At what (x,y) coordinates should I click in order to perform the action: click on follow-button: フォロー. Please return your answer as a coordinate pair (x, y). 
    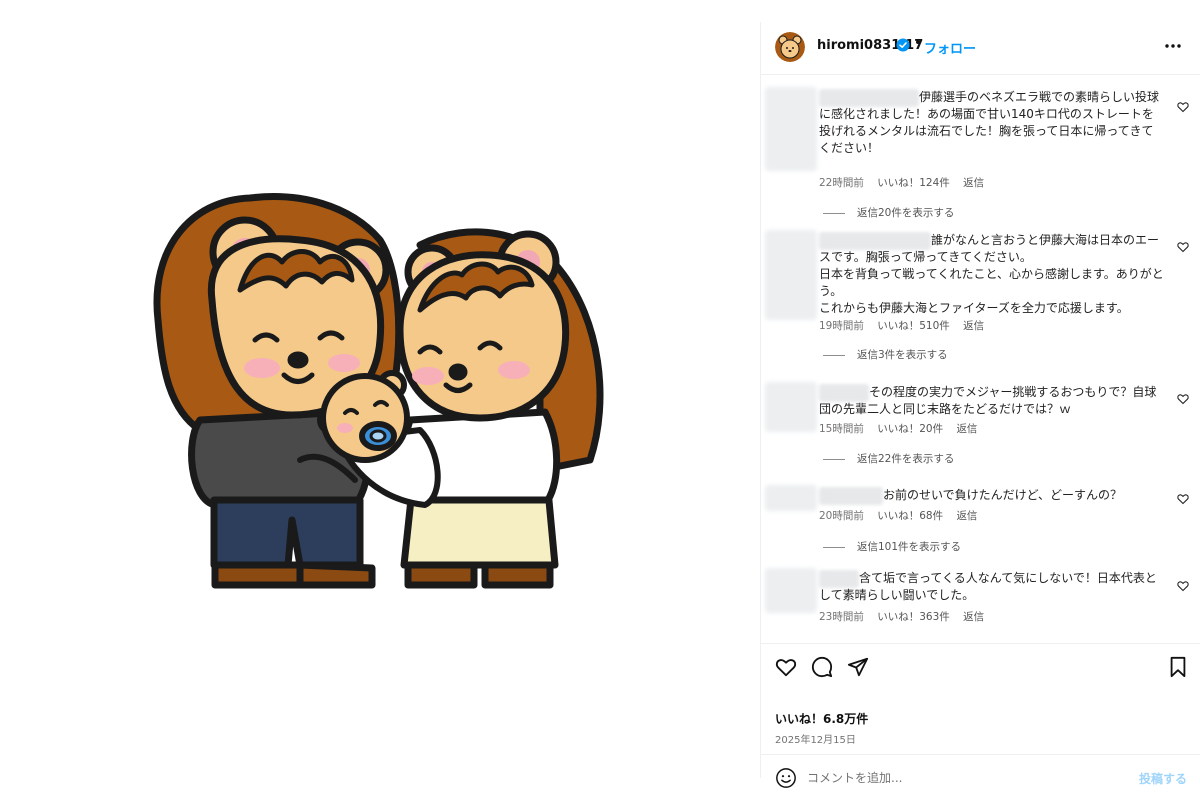
    Looking at the image, I should click on (950, 47).